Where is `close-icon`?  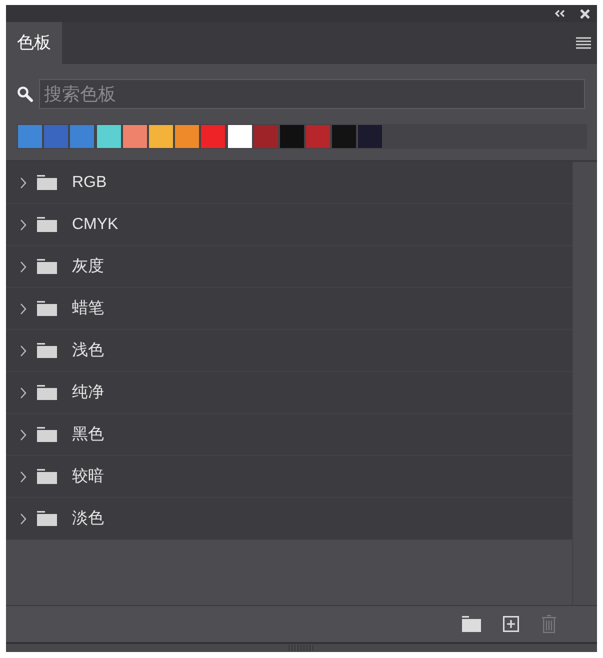 close-icon is located at coordinates (585, 13).